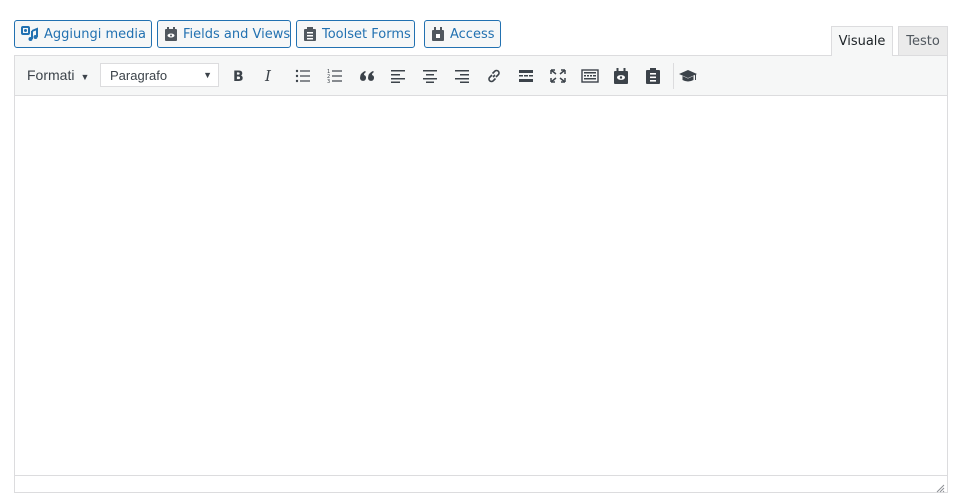 The height and width of the screenshot is (503, 964). I want to click on svg-text: B, so click(238, 76).